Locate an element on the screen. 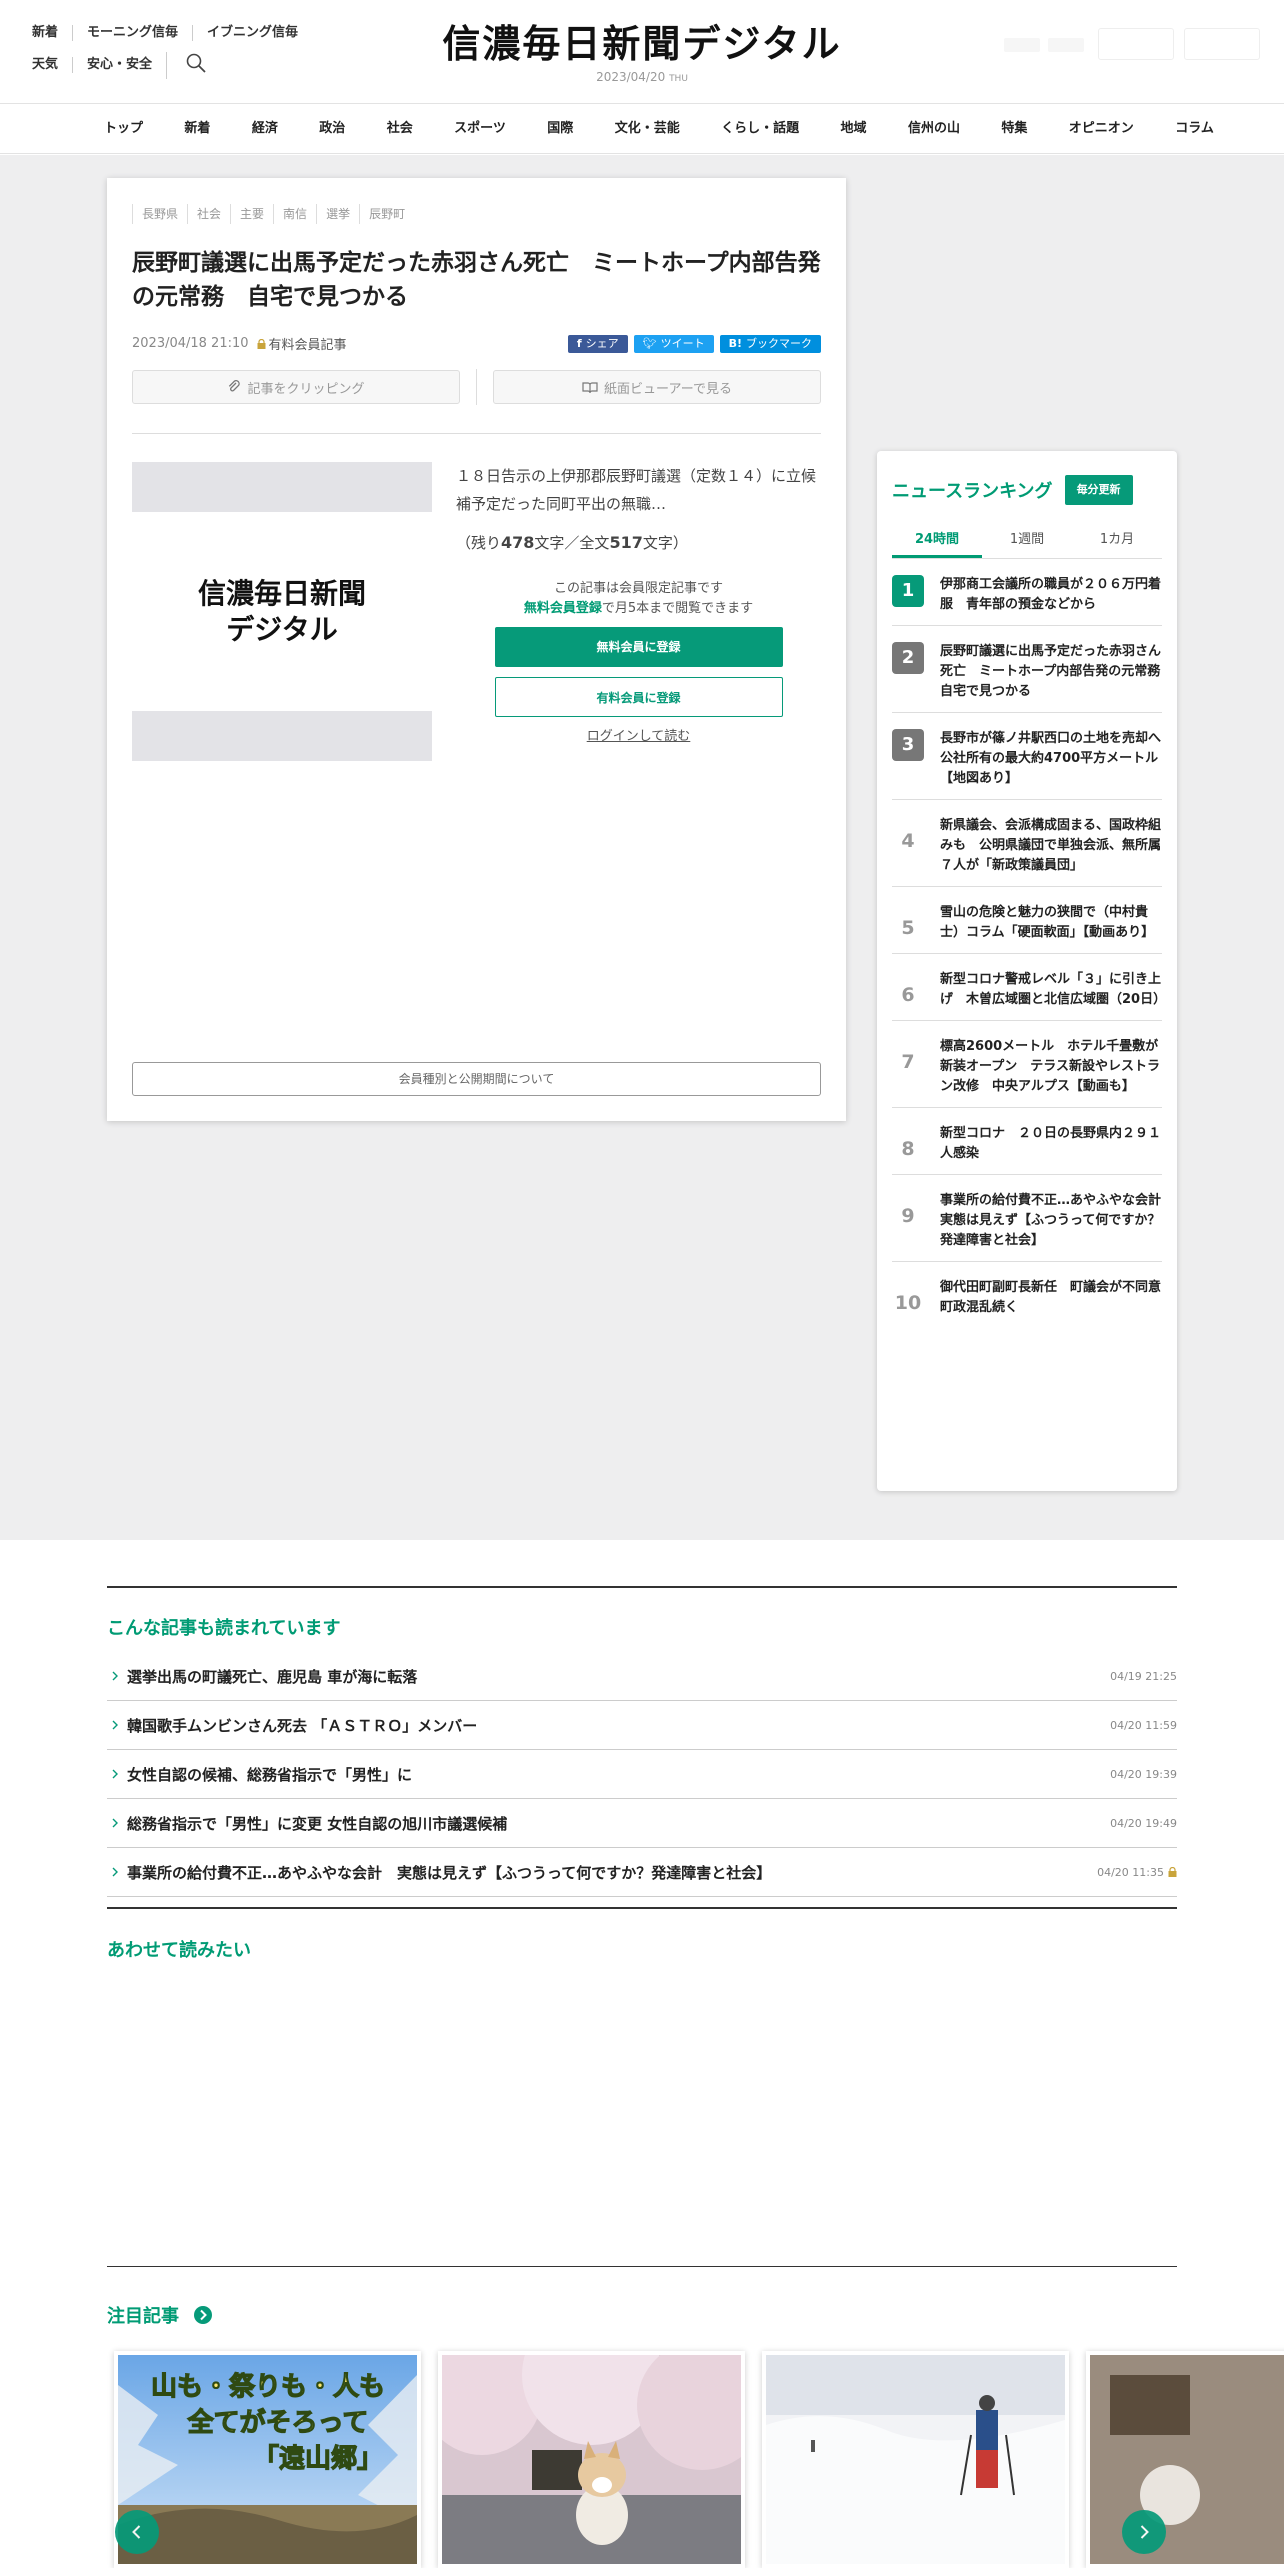 This screenshot has height=2568, width=1284. nav-item: 特集 is located at coordinates (1014, 129).